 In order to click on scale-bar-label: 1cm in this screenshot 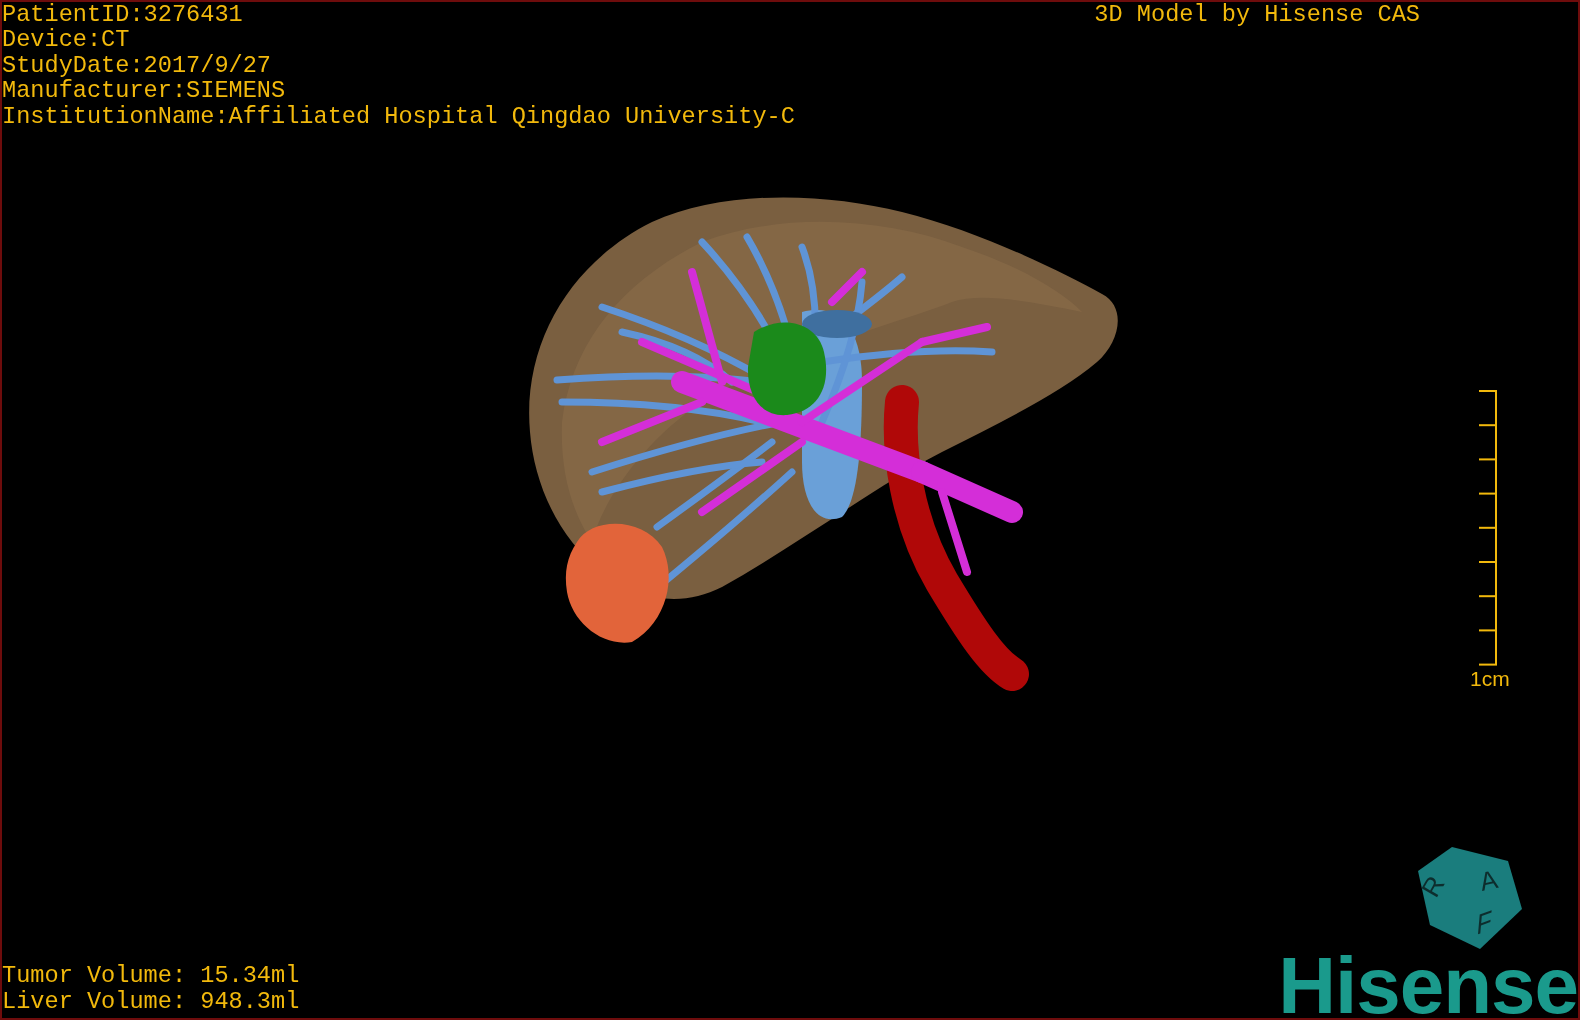, I will do `click(1490, 679)`.